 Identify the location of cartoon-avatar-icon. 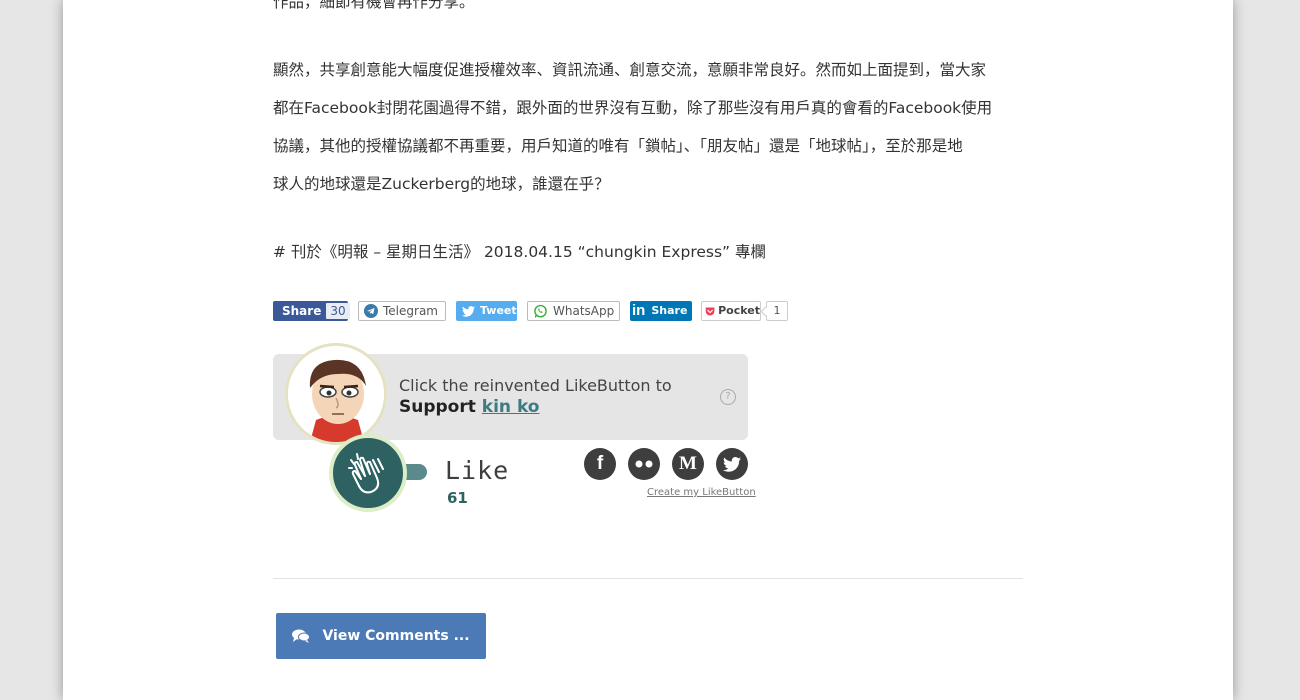
(336, 394).